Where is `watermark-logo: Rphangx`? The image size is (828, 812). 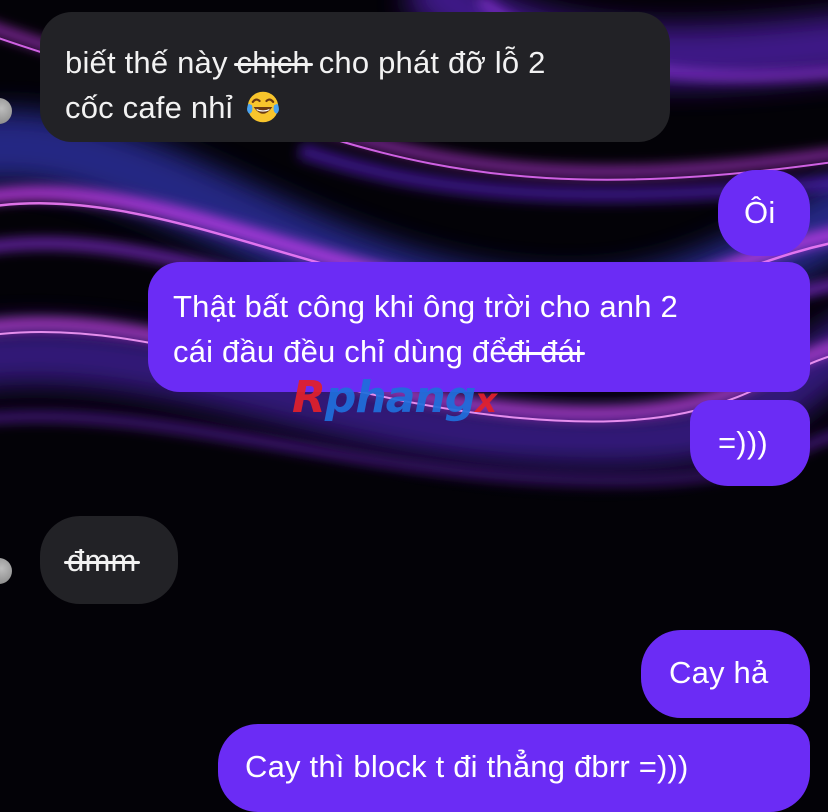 watermark-logo: Rphangx is located at coordinates (394, 397).